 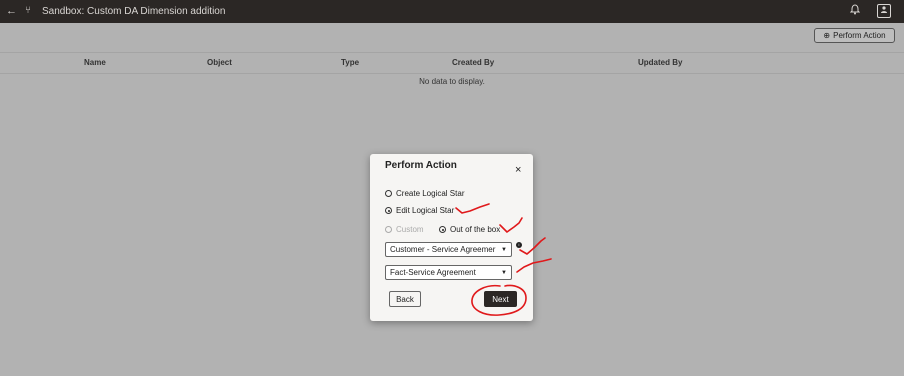 I want to click on radio-out-of-the-box: Out of the box, so click(x=469, y=229).